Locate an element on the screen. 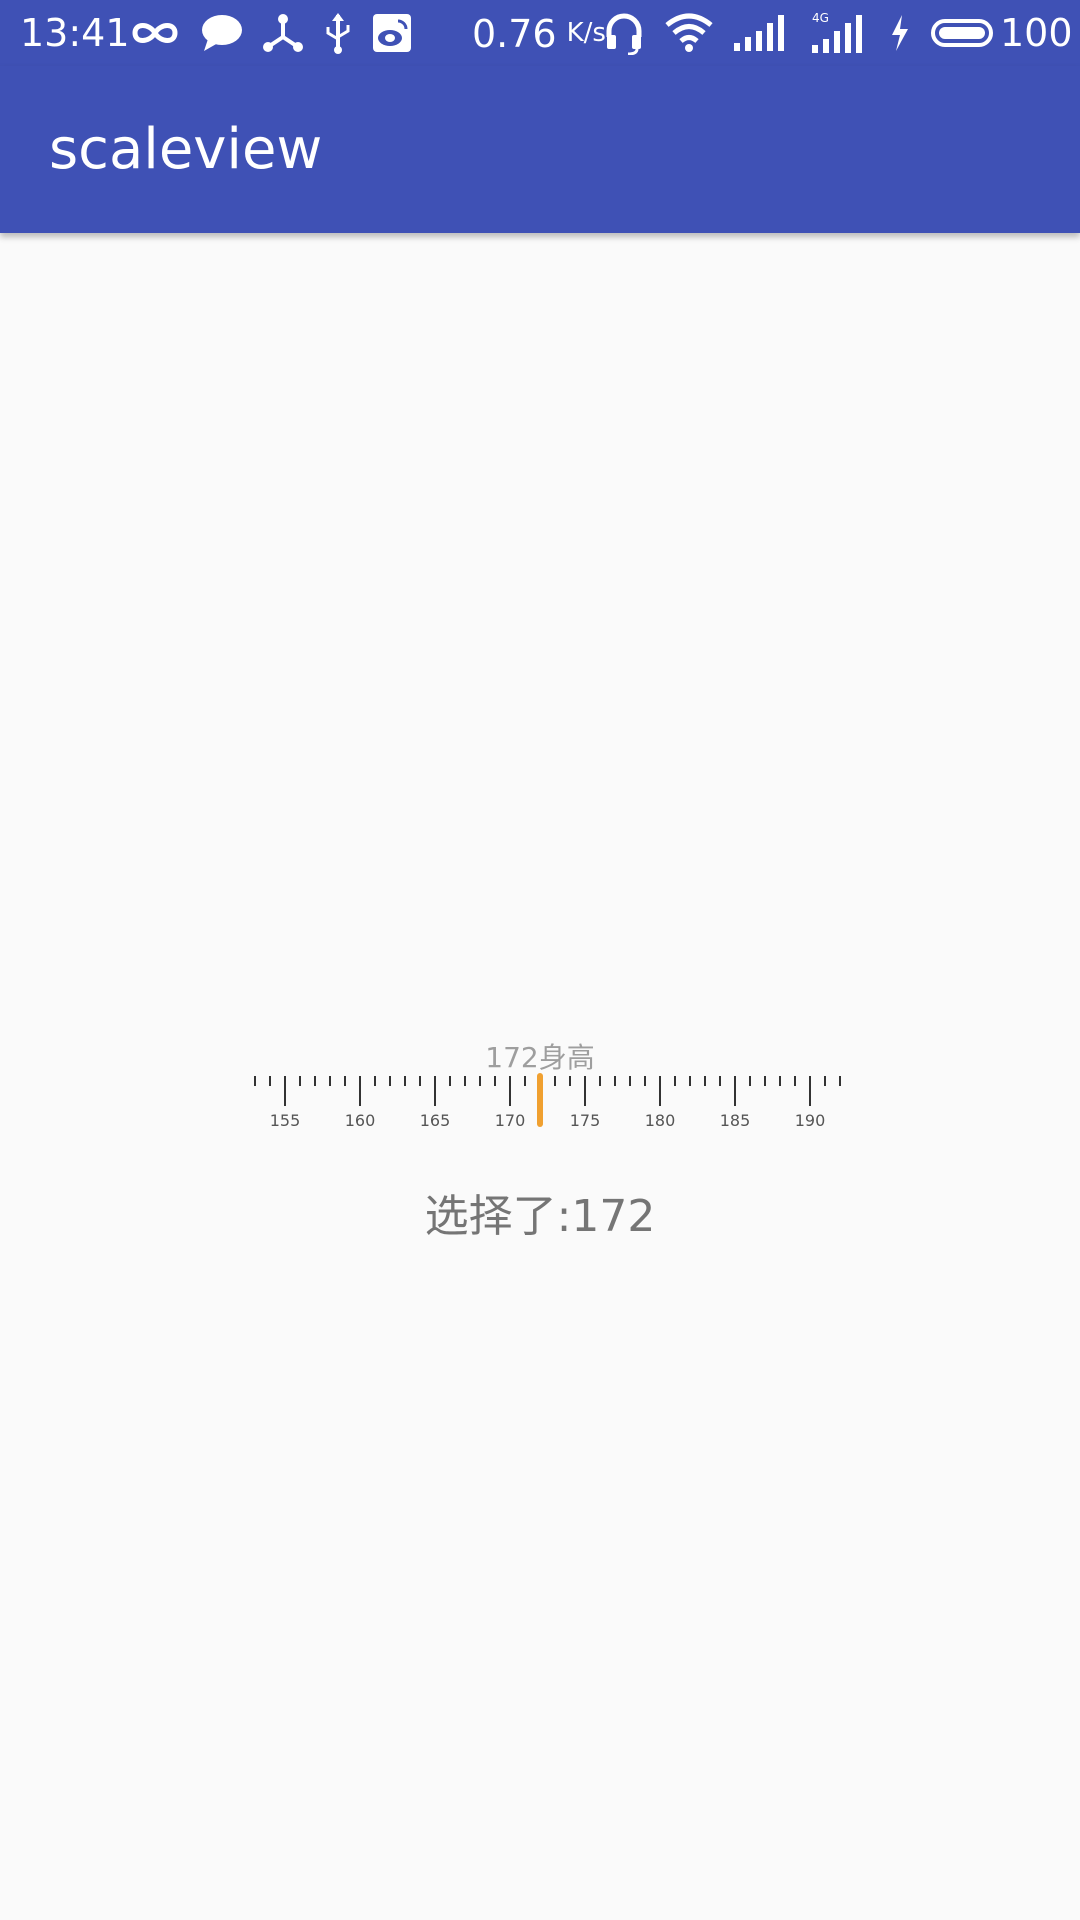 This screenshot has height=1920, width=1080. selection-text: 选择了:172 is located at coordinates (540, 1216).